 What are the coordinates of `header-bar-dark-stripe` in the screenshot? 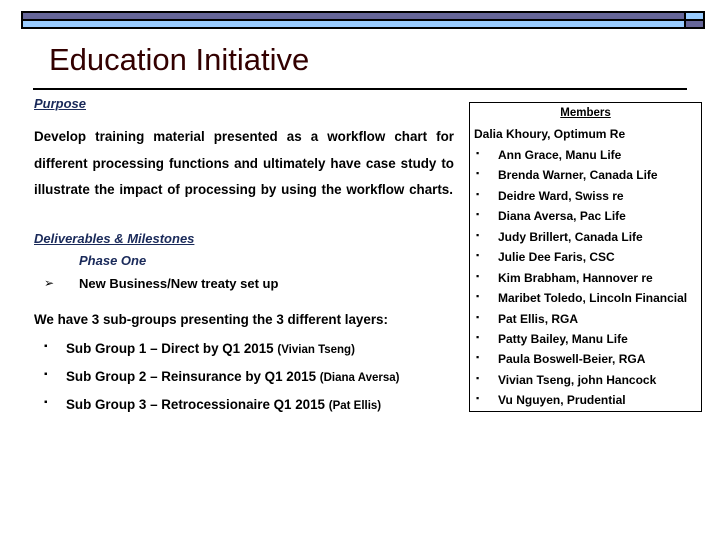 It's located at (353, 16).